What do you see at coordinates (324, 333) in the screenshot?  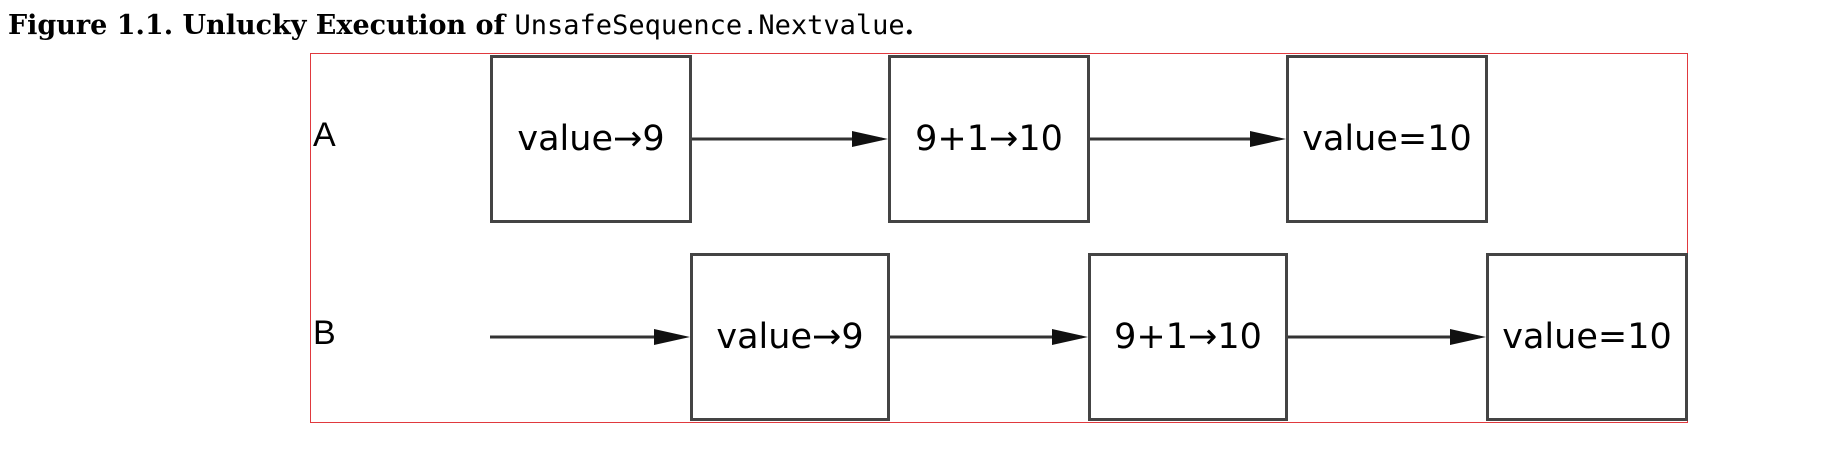 I see `lane-b-label: B` at bounding box center [324, 333].